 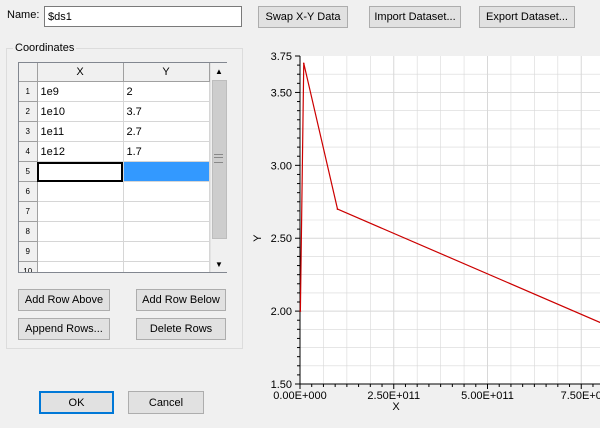 I want to click on table-row: 8, so click(x=114, y=231).